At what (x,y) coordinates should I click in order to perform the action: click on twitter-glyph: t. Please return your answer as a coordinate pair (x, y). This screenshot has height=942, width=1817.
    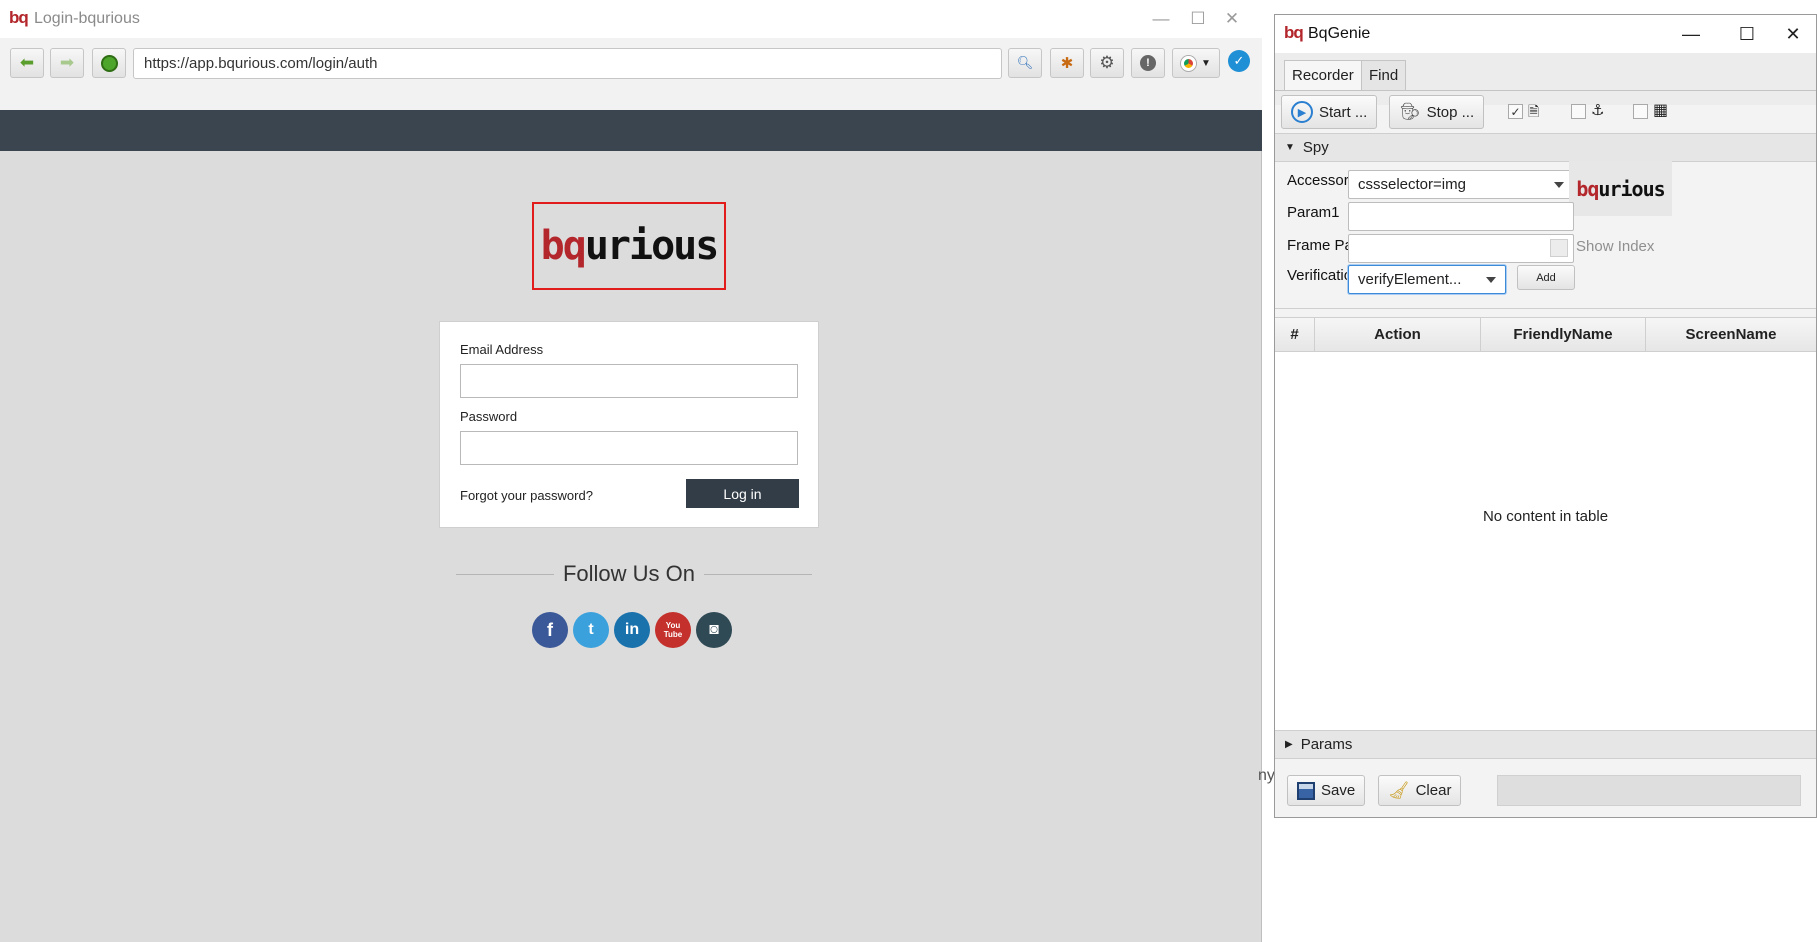
    Looking at the image, I should click on (591, 629).